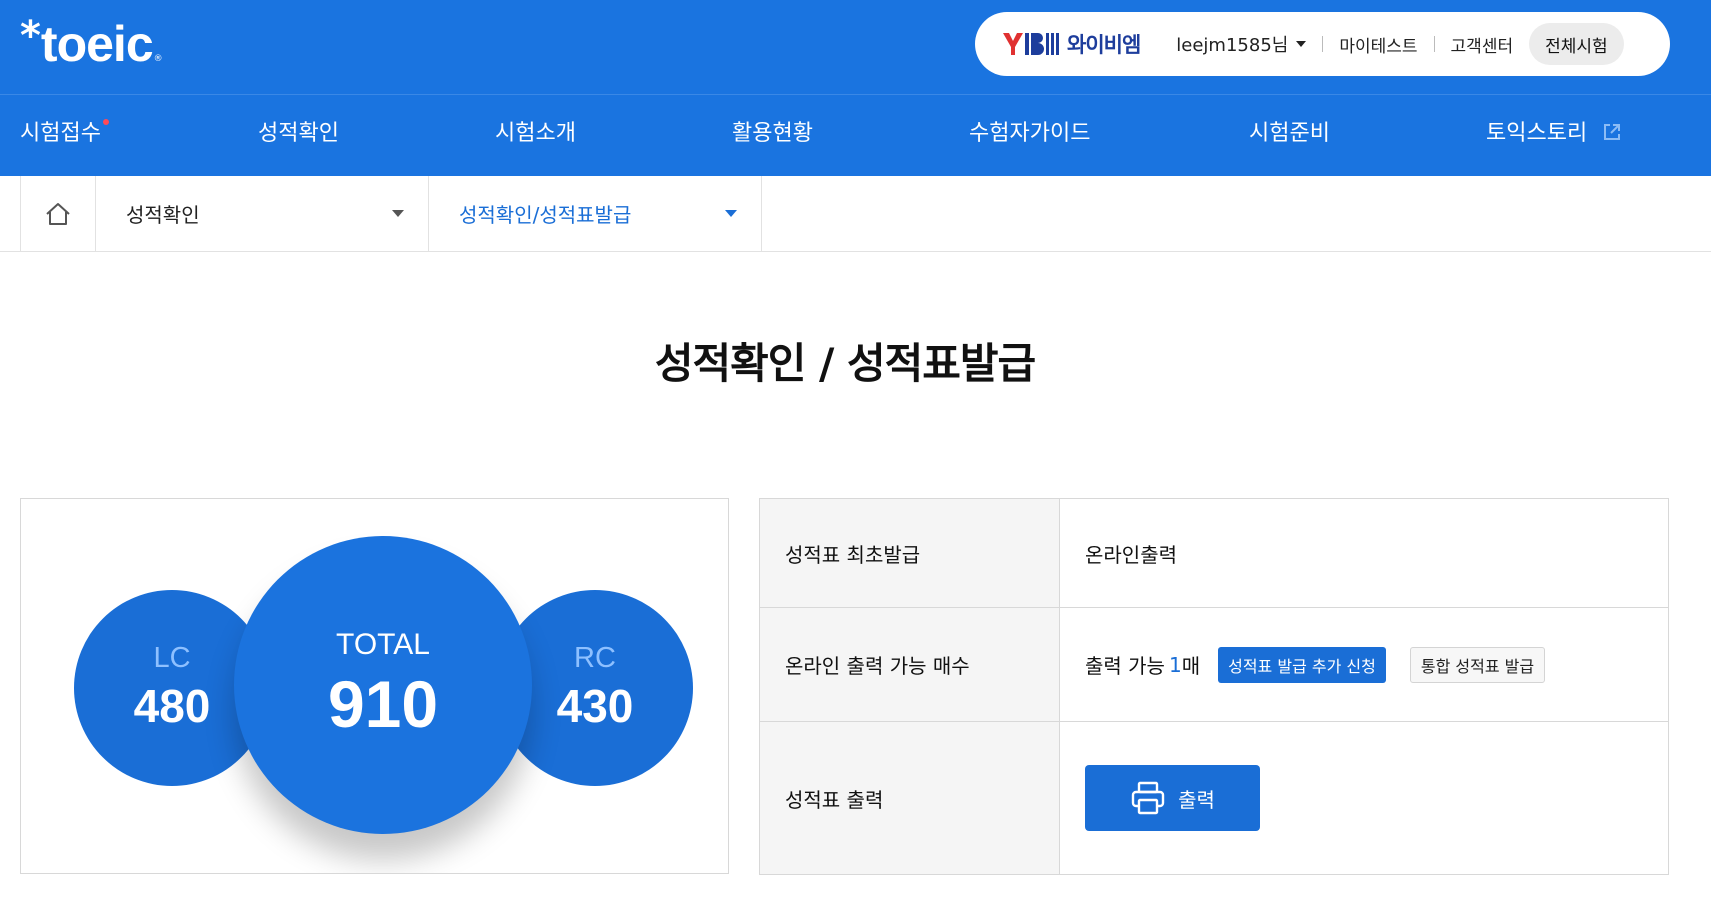 The image size is (1711, 904). I want to click on page-title: 성적확인 / 성적표발급, so click(845, 363).